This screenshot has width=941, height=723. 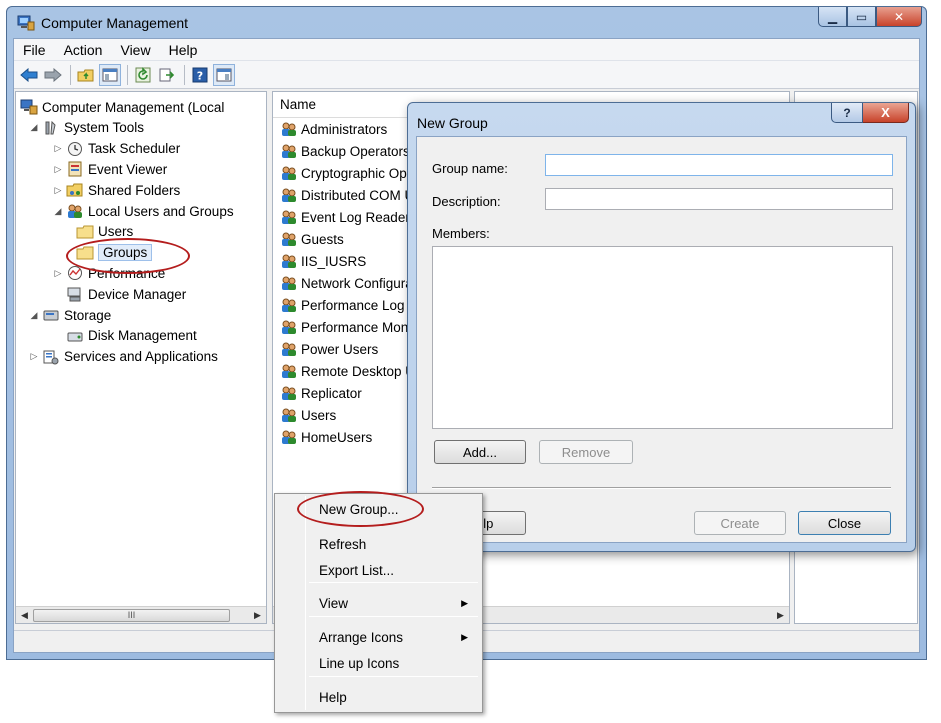 I want to click on list-item-label: Guests, so click(x=322, y=239).